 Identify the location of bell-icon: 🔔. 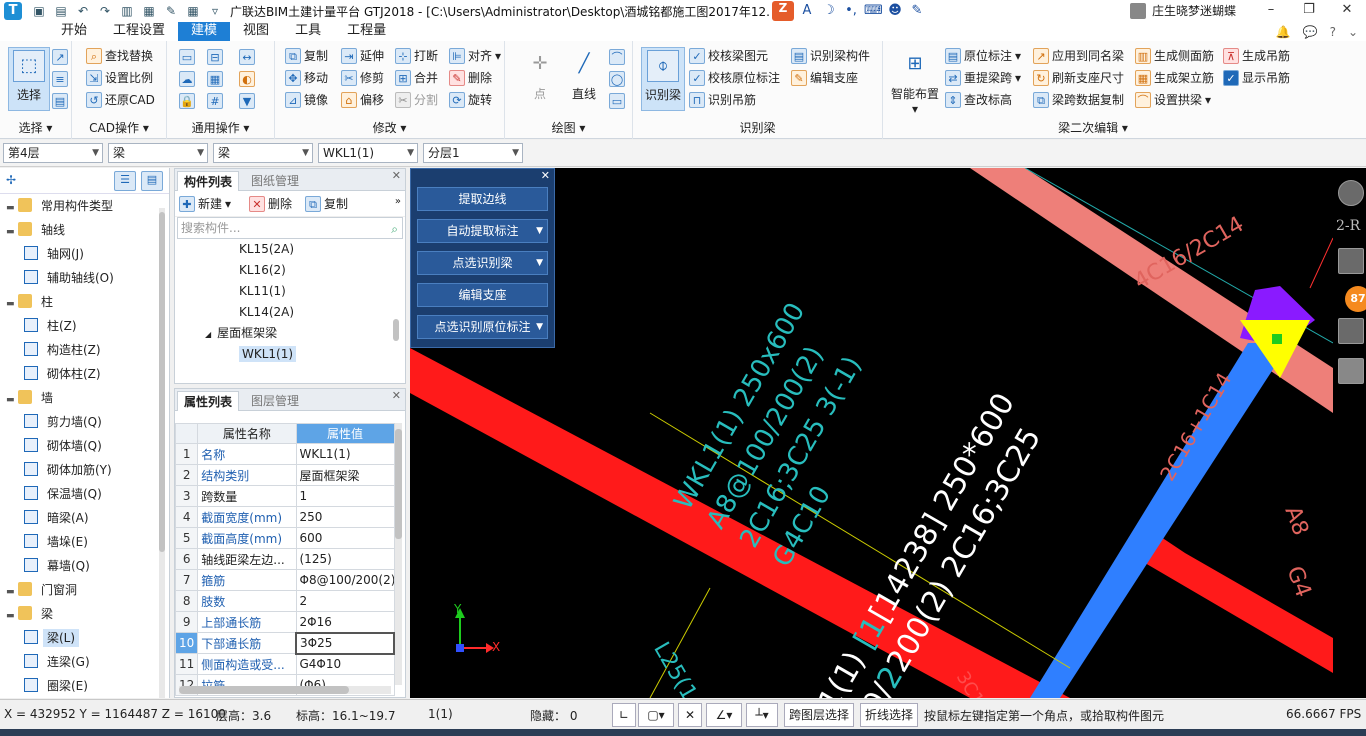
(1283, 32).